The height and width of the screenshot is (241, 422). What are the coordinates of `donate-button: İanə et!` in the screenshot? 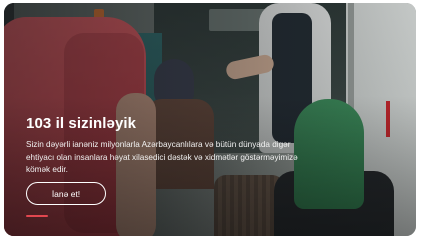 It's located at (66, 193).